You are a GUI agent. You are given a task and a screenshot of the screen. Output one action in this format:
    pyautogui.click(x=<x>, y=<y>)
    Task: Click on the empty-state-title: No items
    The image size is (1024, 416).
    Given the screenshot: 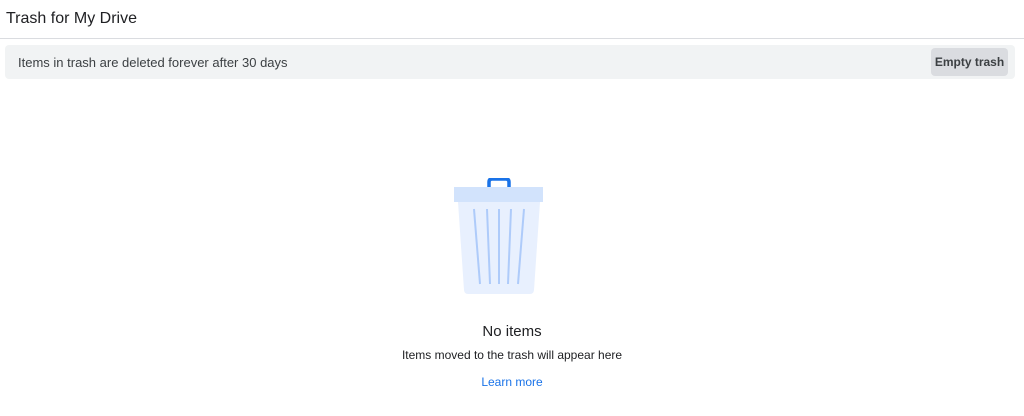 What is the action you would take?
    pyautogui.click(x=512, y=331)
    